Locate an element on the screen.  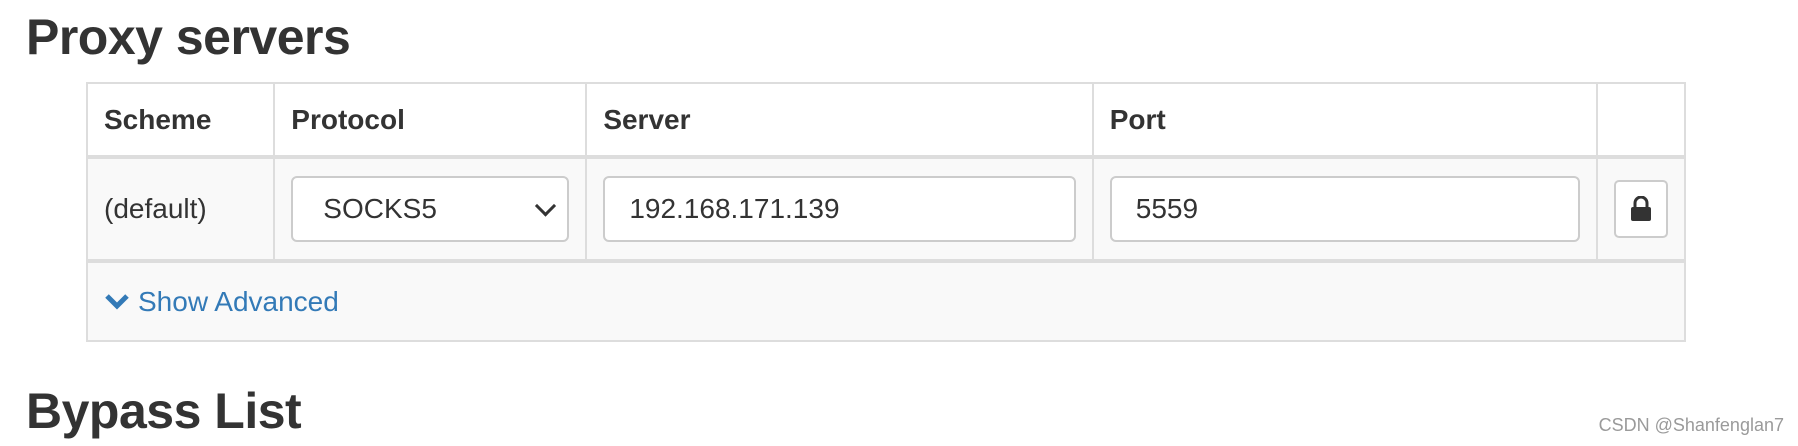
lock-cell is located at coordinates (1641, 209).